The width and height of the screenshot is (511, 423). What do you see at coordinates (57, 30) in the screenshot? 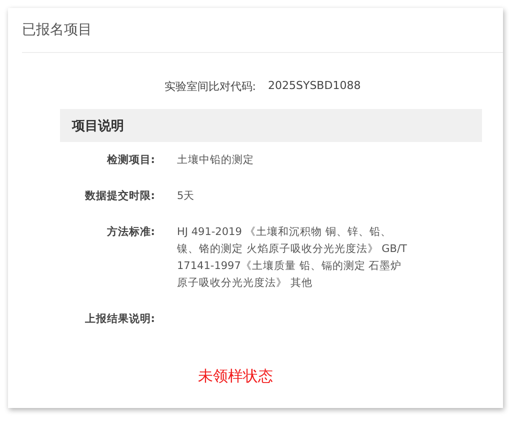
I see `panel-title: 已报名项目` at bounding box center [57, 30].